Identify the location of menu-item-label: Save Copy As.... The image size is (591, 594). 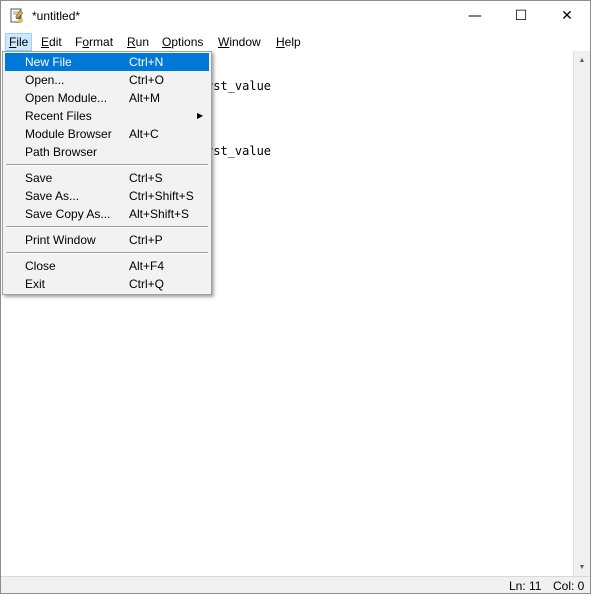
(68, 214).